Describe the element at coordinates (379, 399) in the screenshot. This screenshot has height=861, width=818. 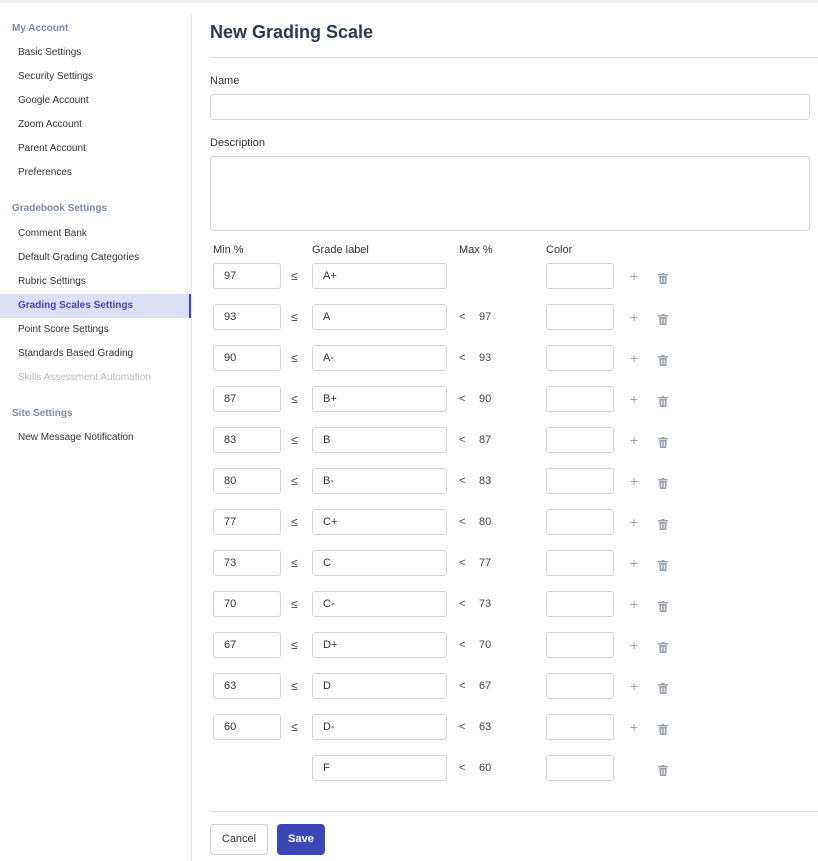
I see `grade-label-input: B+` at that location.